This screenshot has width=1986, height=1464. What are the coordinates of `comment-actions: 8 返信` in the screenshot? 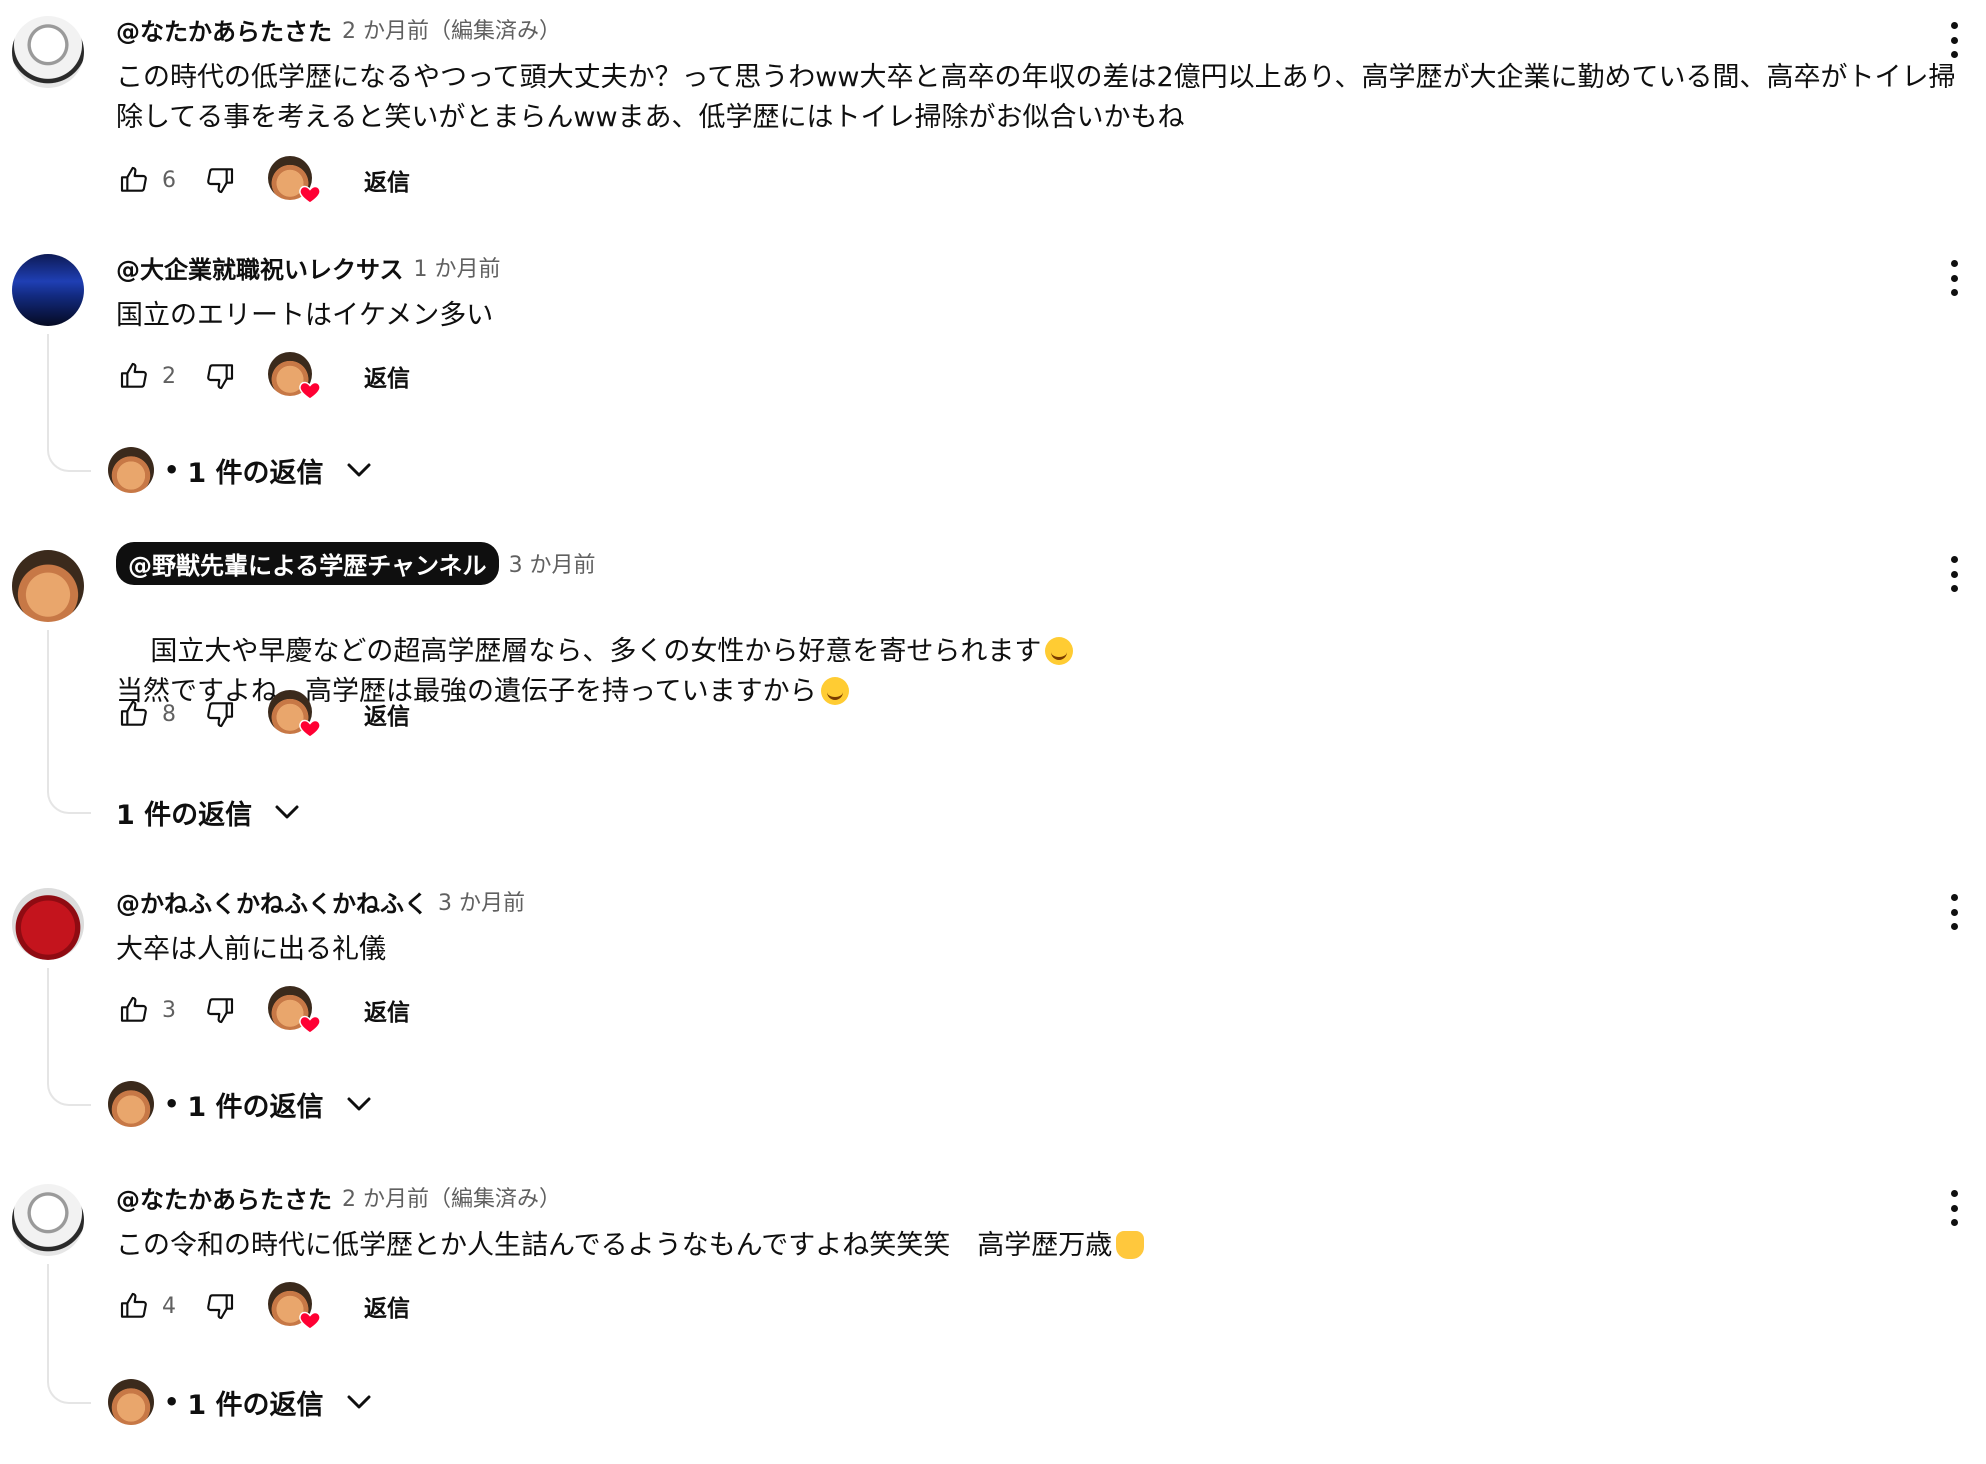 It's located at (263, 714).